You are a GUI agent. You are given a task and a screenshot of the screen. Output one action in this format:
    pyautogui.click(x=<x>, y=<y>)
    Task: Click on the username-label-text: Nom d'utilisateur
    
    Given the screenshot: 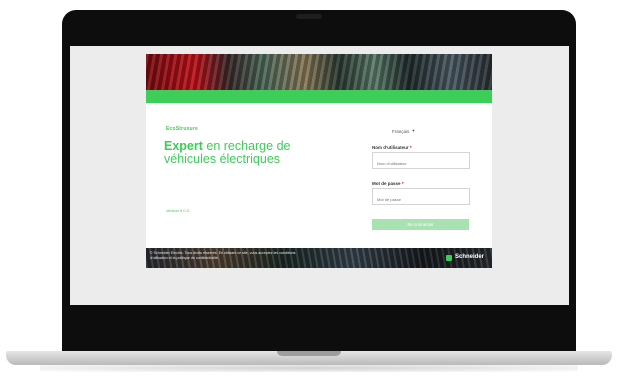 What is the action you would take?
    pyautogui.click(x=390, y=147)
    